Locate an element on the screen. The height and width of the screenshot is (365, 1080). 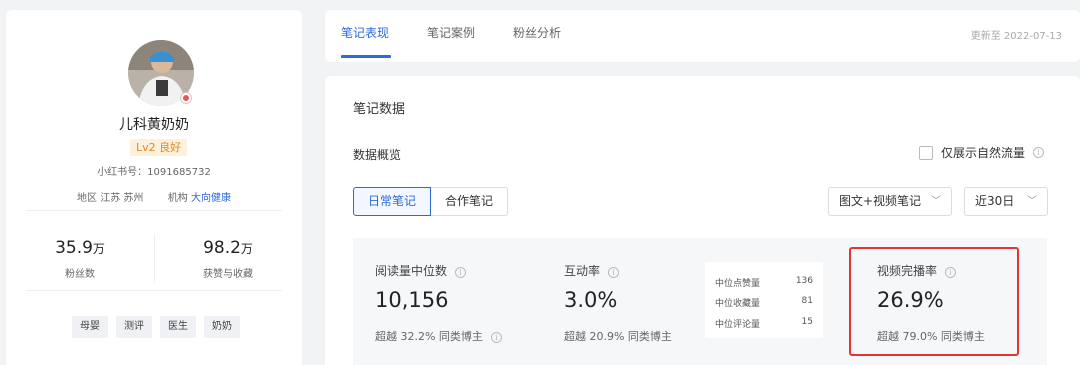
metric-interaction-foot: 超越 20.9% 同类博主 is located at coordinates (618, 336).